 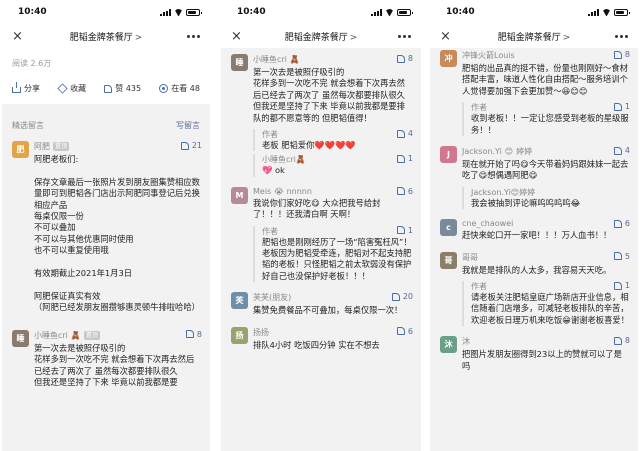 What do you see at coordinates (488, 55) in the screenshot?
I see `comment-author: 冲锋火箭Louis` at bounding box center [488, 55].